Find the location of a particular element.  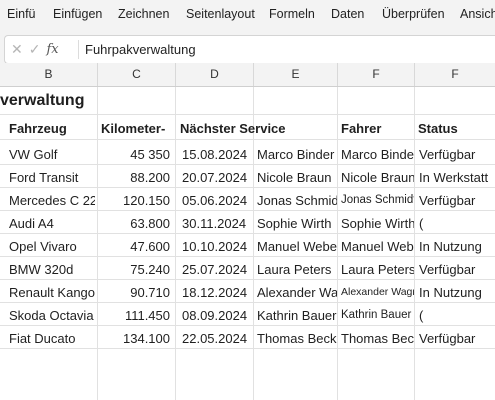

cell-fahrer: Laura Peters is located at coordinates (377, 269).